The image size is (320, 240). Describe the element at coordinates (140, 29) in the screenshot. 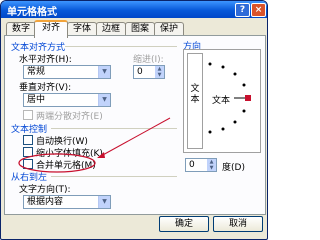

I see `tab-patterns: 图案` at that location.